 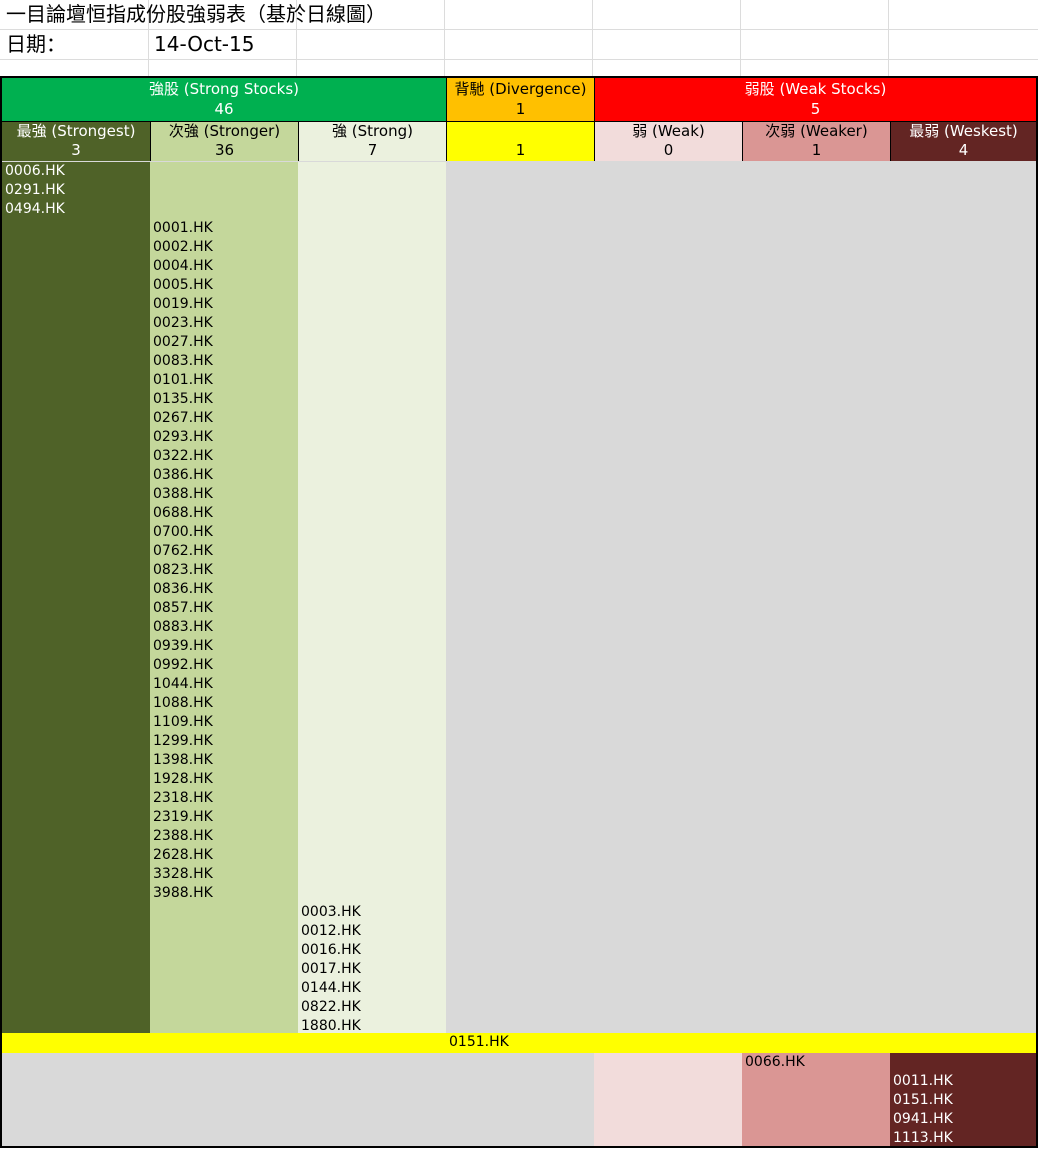 What do you see at coordinates (183, 570) in the screenshot?
I see `stock-cell: 0823.HK` at bounding box center [183, 570].